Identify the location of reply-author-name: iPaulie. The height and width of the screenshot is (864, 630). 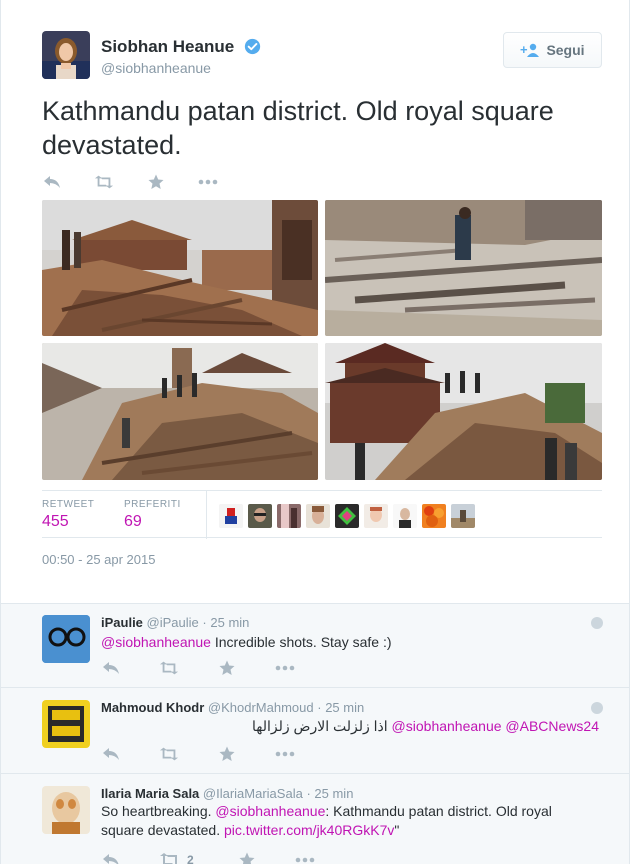
(122, 622).